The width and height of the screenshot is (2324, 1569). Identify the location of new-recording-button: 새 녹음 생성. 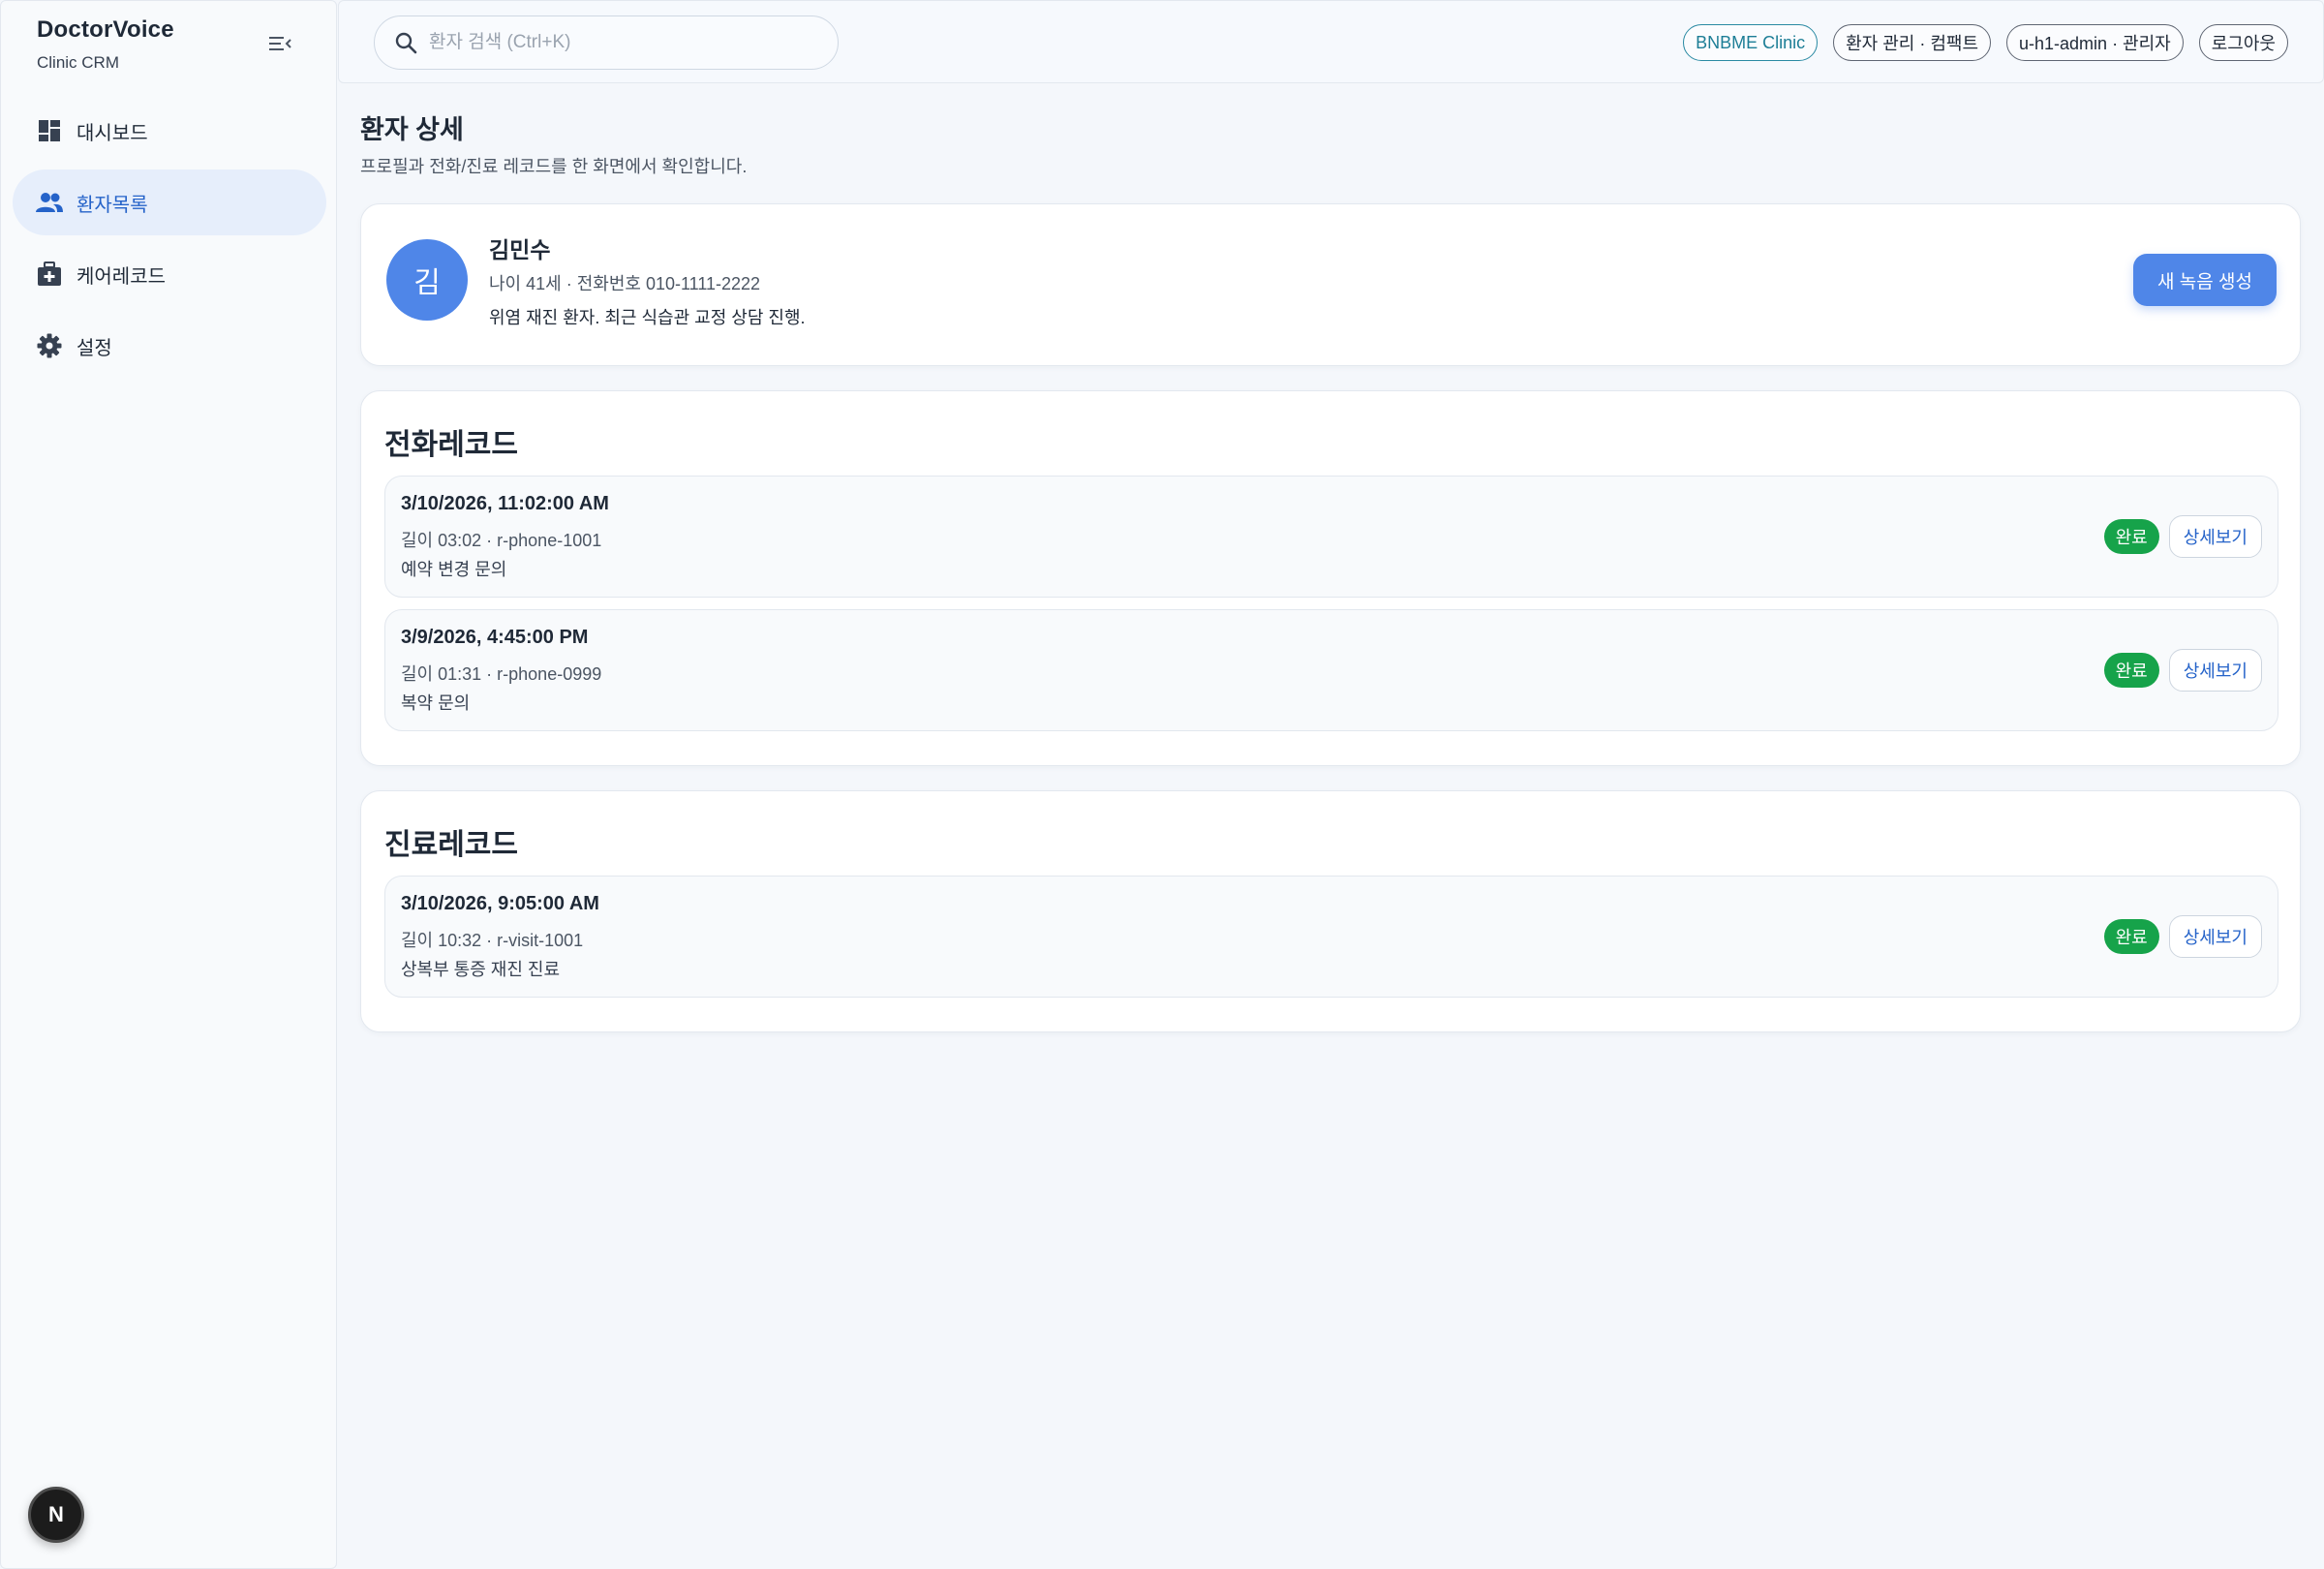
(2205, 280).